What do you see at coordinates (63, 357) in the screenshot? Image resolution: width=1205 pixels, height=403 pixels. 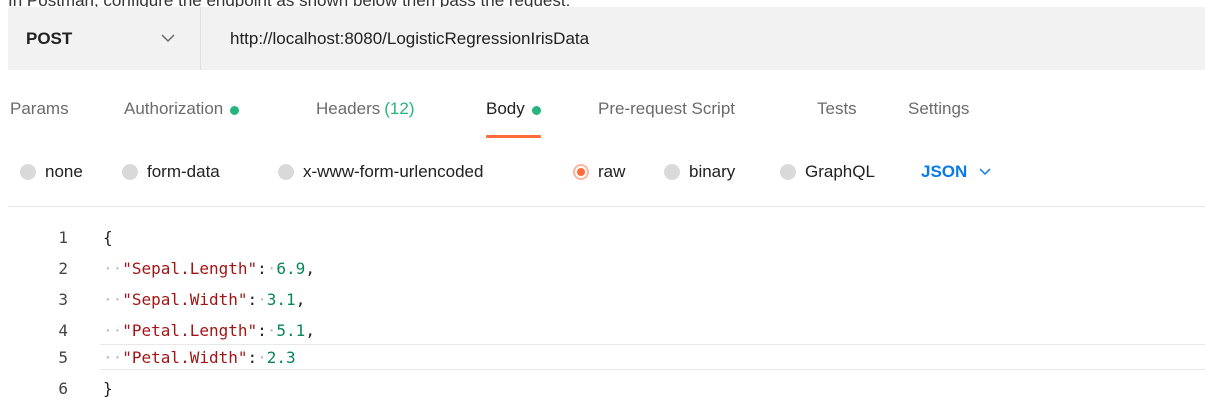 I see `line-number: 5` at bounding box center [63, 357].